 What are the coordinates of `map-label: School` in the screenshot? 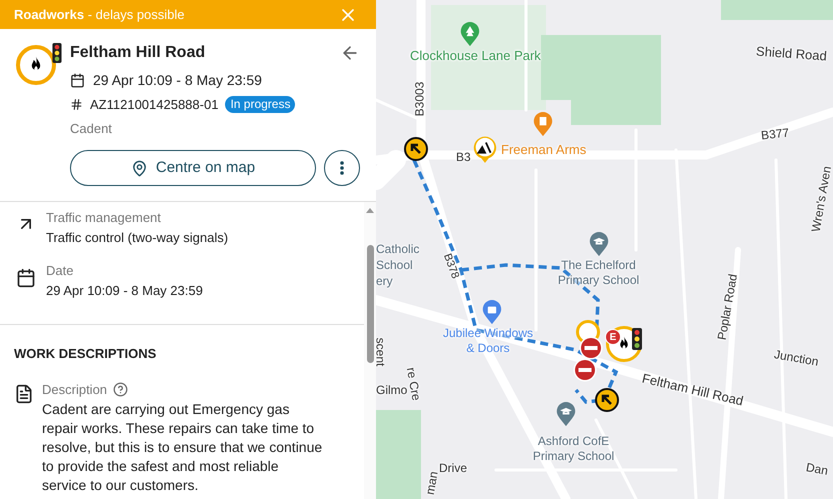 It's located at (394, 265).